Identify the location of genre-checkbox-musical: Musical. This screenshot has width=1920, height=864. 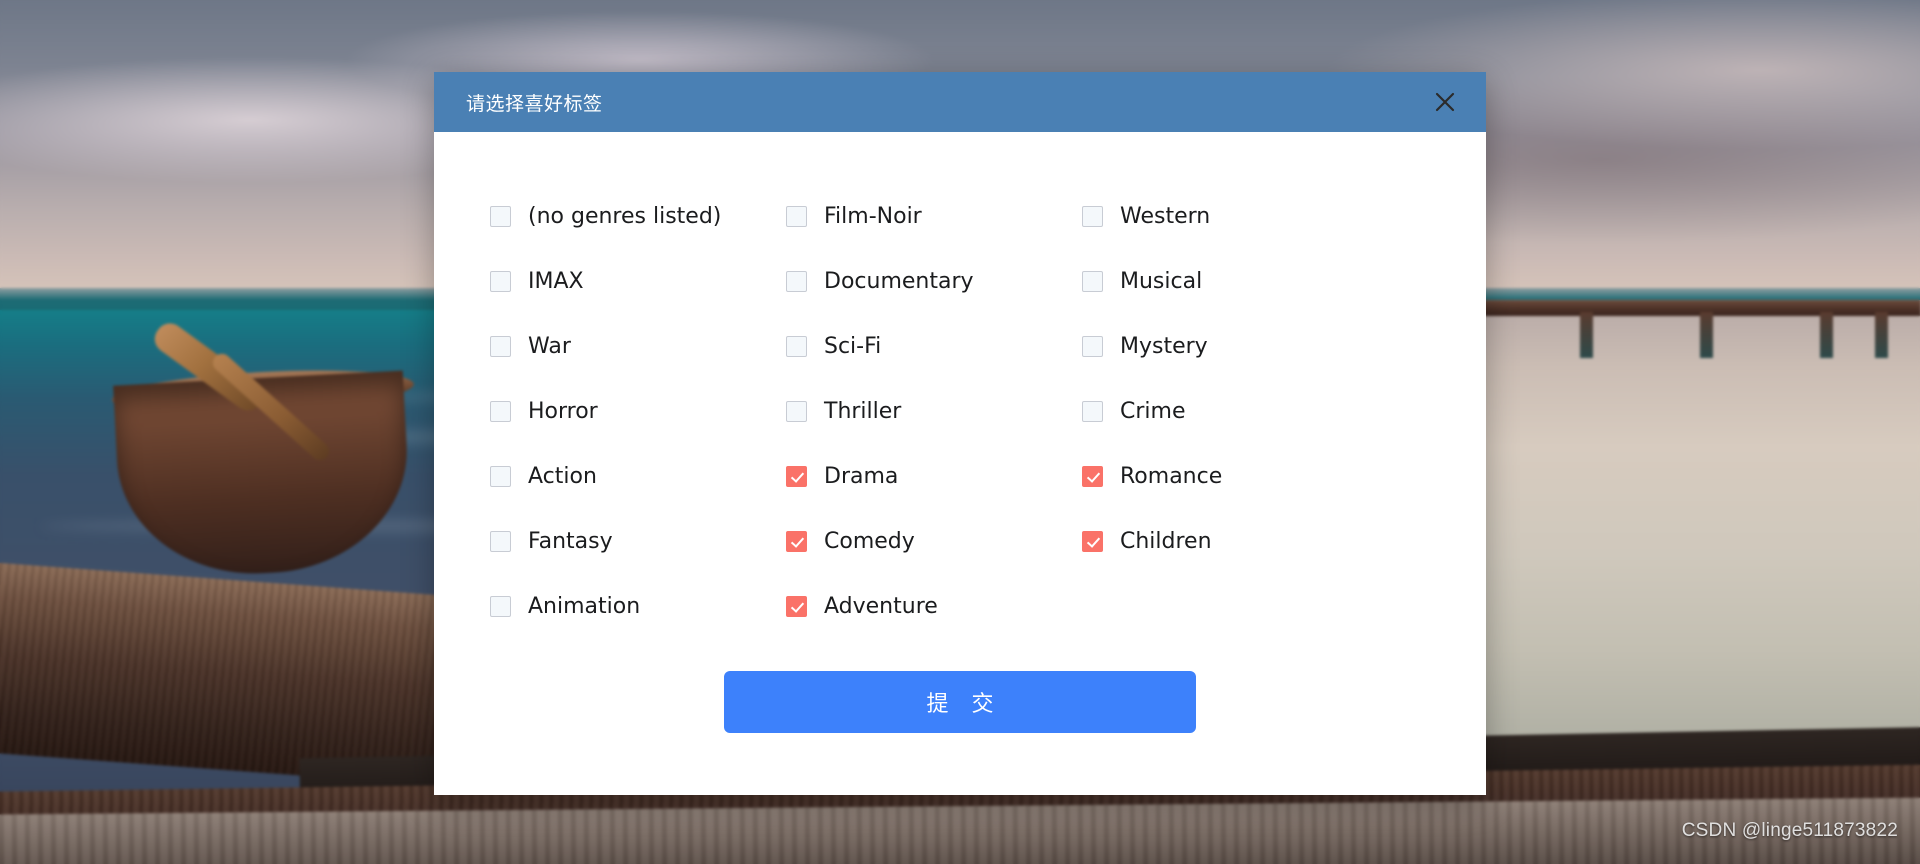
(1142, 281).